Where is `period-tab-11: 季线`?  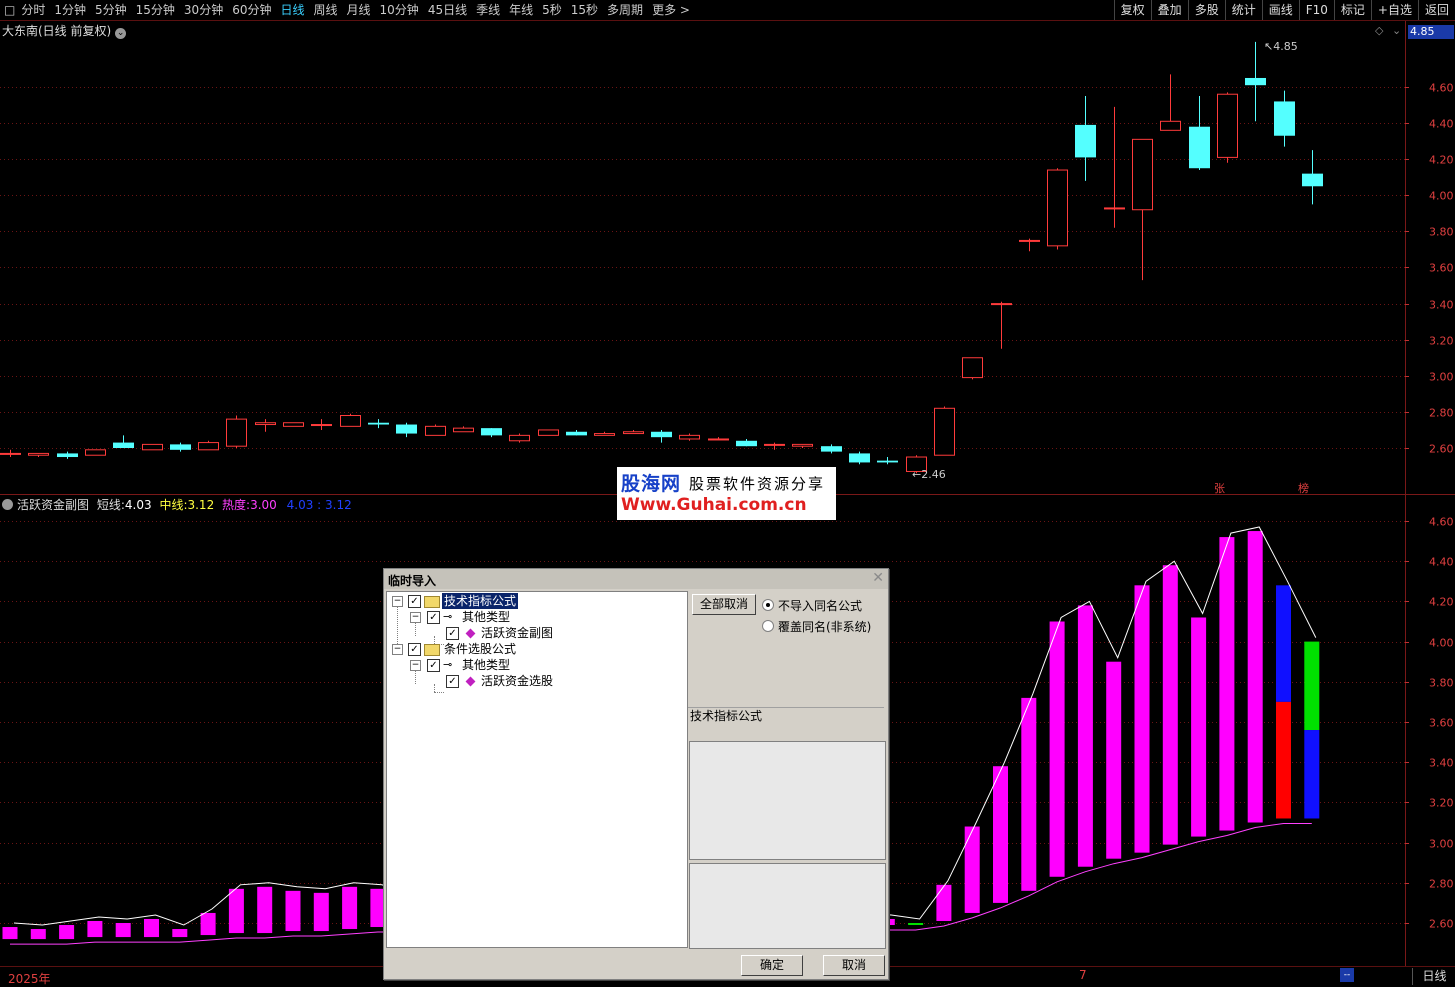
period-tab-11: 季线 is located at coordinates (488, 10).